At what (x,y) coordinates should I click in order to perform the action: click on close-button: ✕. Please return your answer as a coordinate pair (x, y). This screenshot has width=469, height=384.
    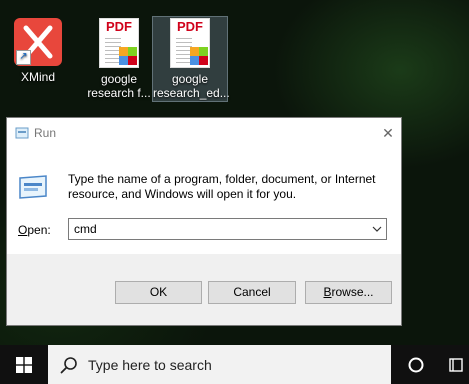
    Looking at the image, I should click on (388, 133).